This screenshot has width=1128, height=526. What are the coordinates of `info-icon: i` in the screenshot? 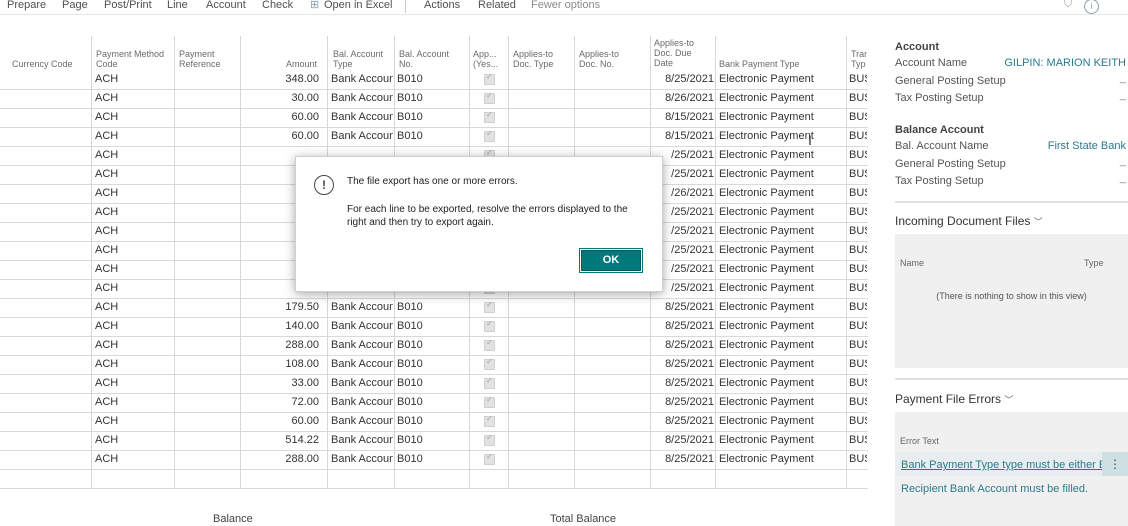 It's located at (1091, 7).